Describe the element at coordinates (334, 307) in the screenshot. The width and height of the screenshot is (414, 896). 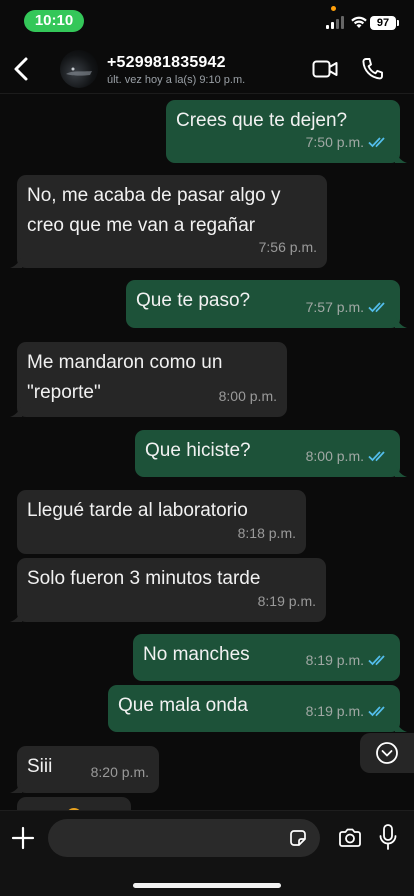
I see `message-time: 7:57 p.m.` at that location.